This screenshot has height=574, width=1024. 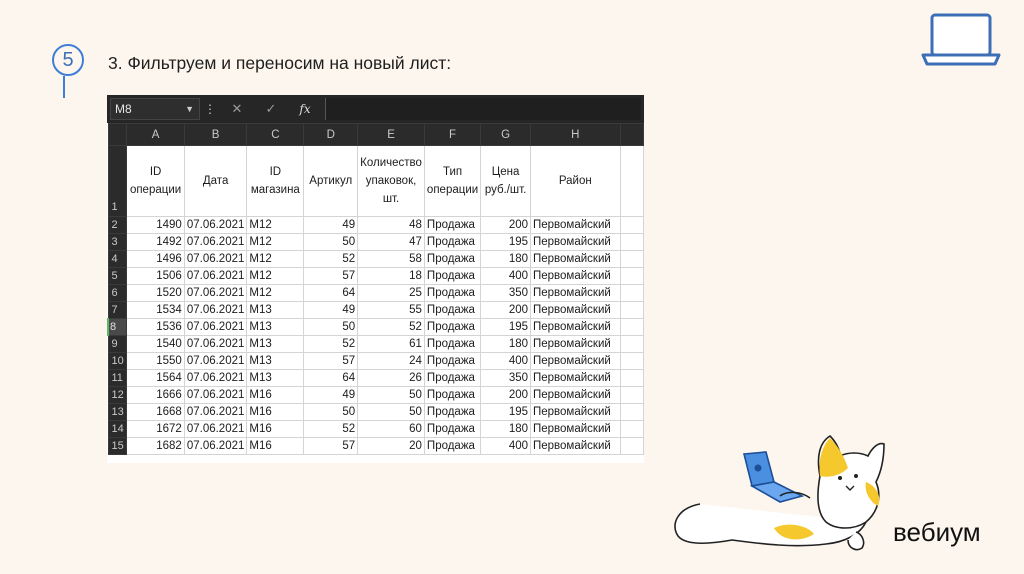 I want to click on row-number: 4, so click(x=117, y=259).